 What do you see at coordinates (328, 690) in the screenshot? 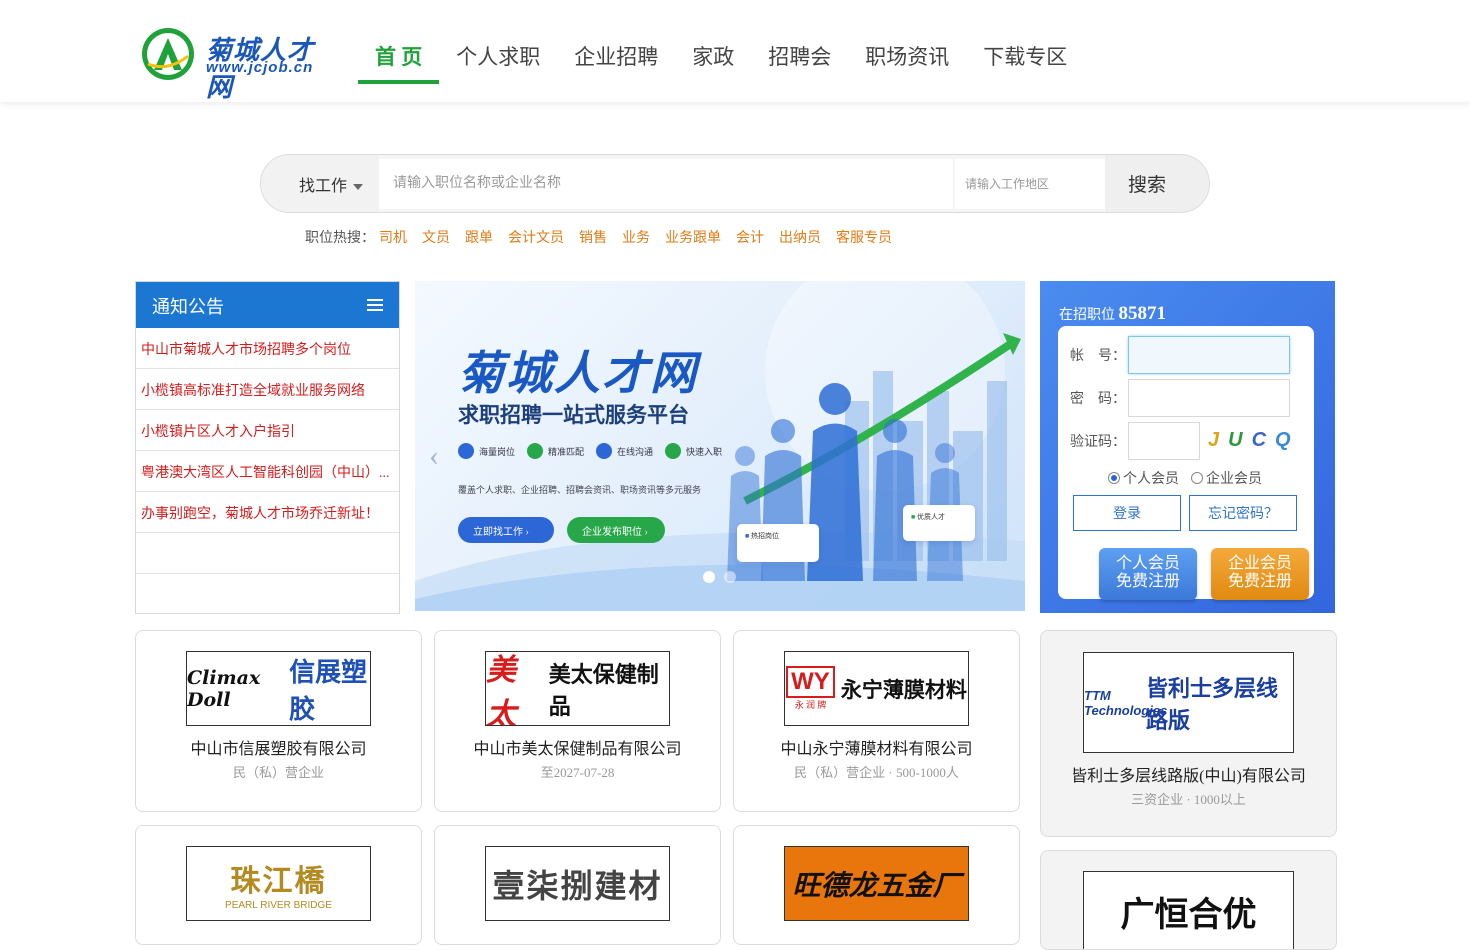
I see `logo-text-cn: 信展塑胶` at bounding box center [328, 690].